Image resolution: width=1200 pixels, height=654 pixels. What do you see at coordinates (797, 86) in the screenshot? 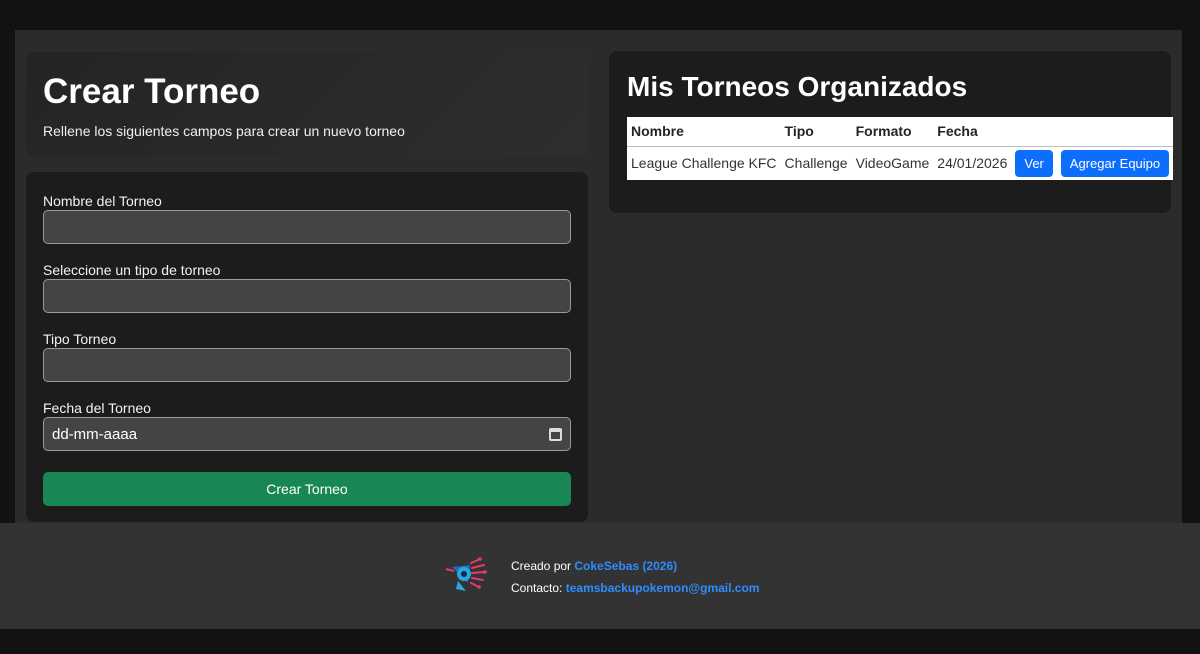
I see `my-tournaments-title: Mis Torneos Organizados` at bounding box center [797, 86].